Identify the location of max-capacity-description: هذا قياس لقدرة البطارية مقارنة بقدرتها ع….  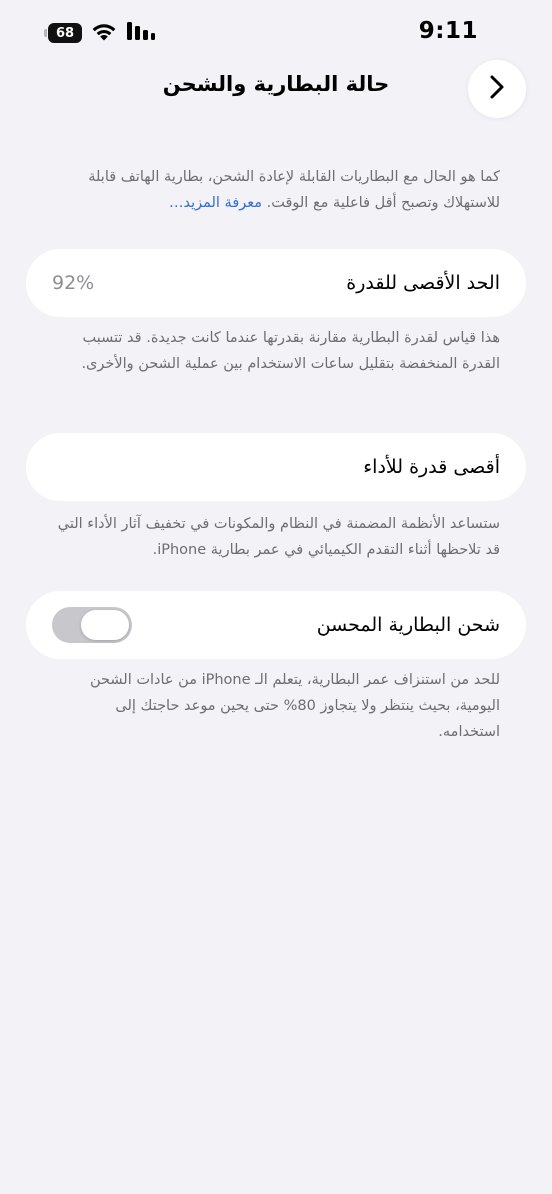
(290, 351).